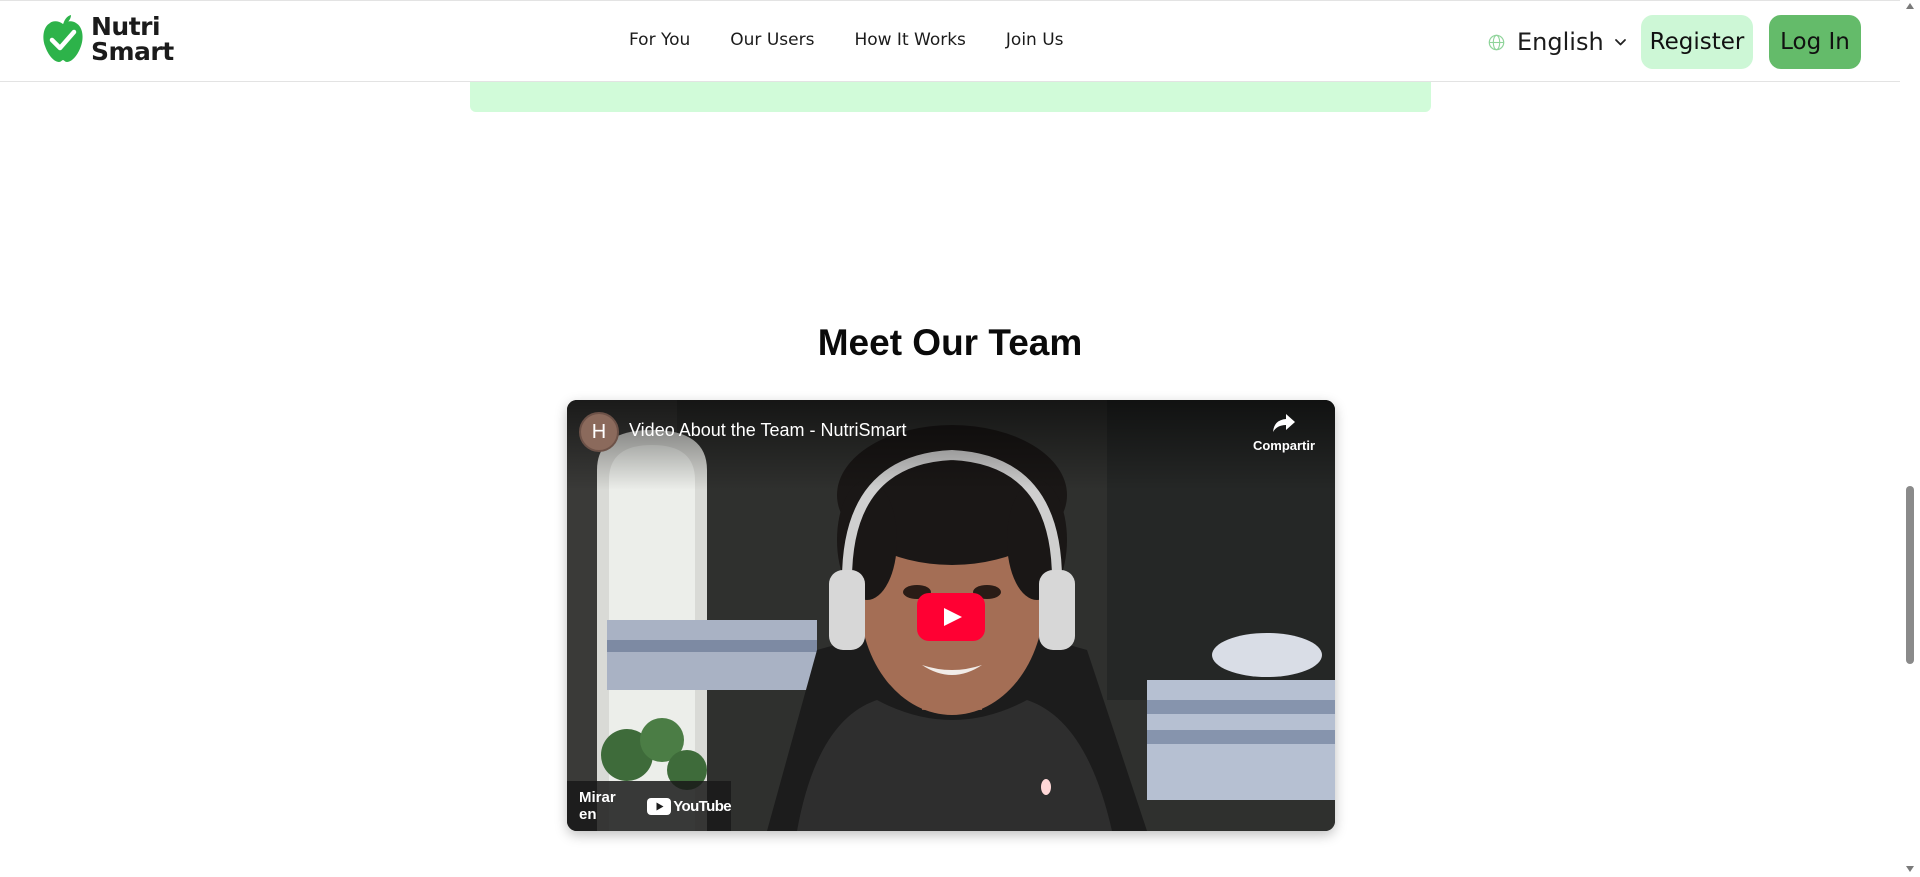  What do you see at coordinates (1284, 423) in the screenshot?
I see `share-arrow-icon` at bounding box center [1284, 423].